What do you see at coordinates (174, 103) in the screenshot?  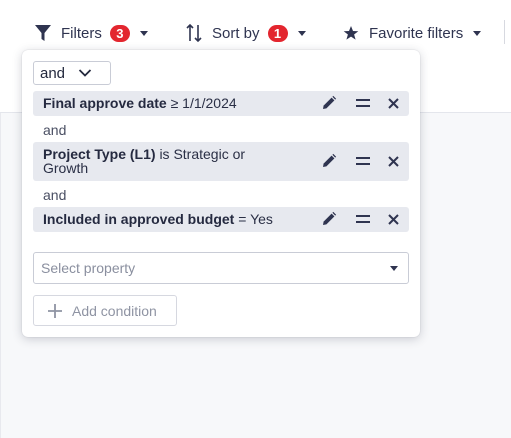 I see `condition-operator: ≥` at bounding box center [174, 103].